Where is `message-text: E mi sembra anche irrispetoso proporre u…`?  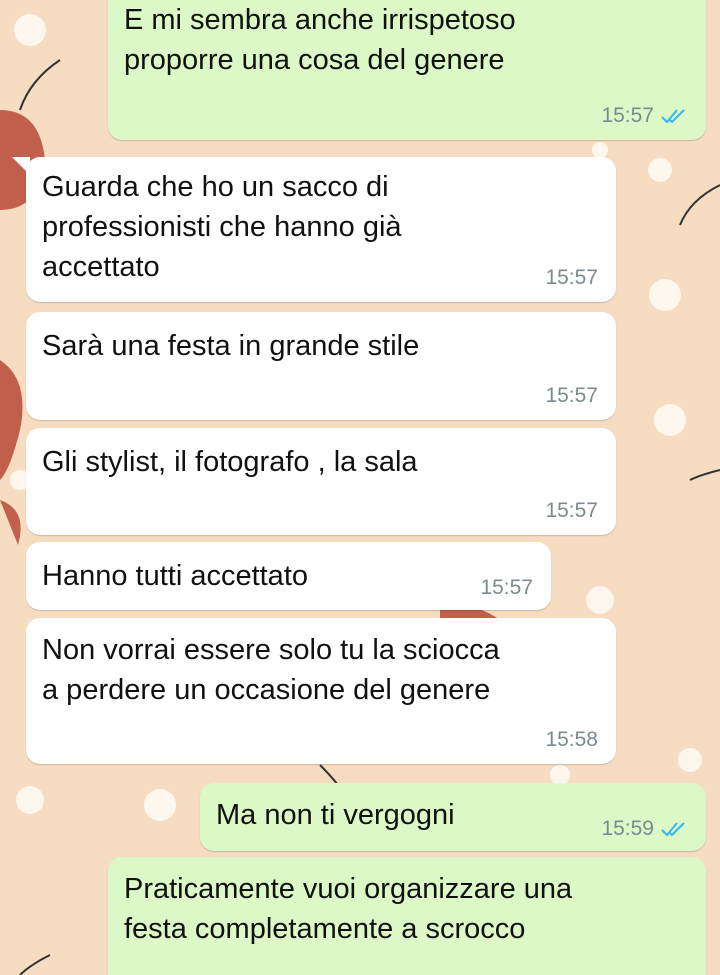
message-text: E mi sembra anche irrispetoso proporre u… is located at coordinates (320, 40).